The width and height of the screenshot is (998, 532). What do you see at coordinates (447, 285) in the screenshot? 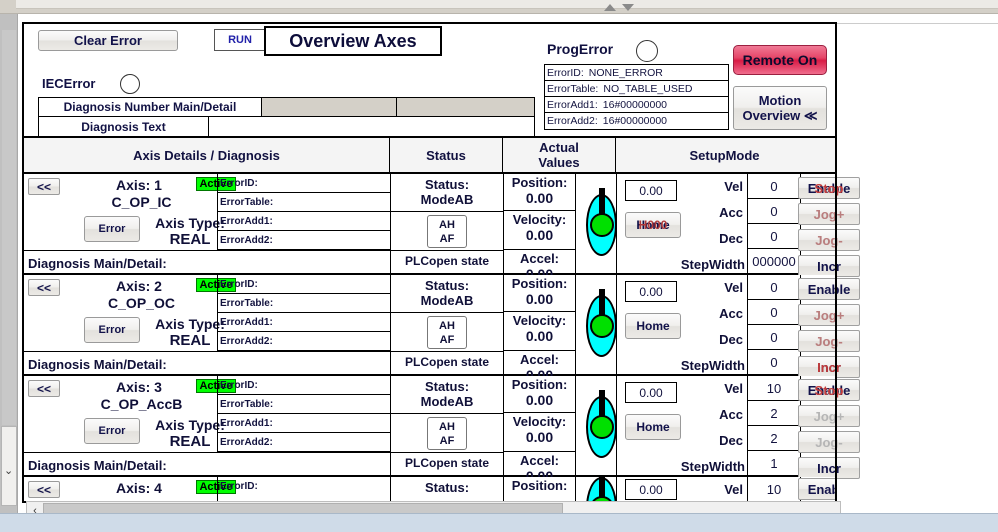
I see `status-label: Status:` at bounding box center [447, 285].